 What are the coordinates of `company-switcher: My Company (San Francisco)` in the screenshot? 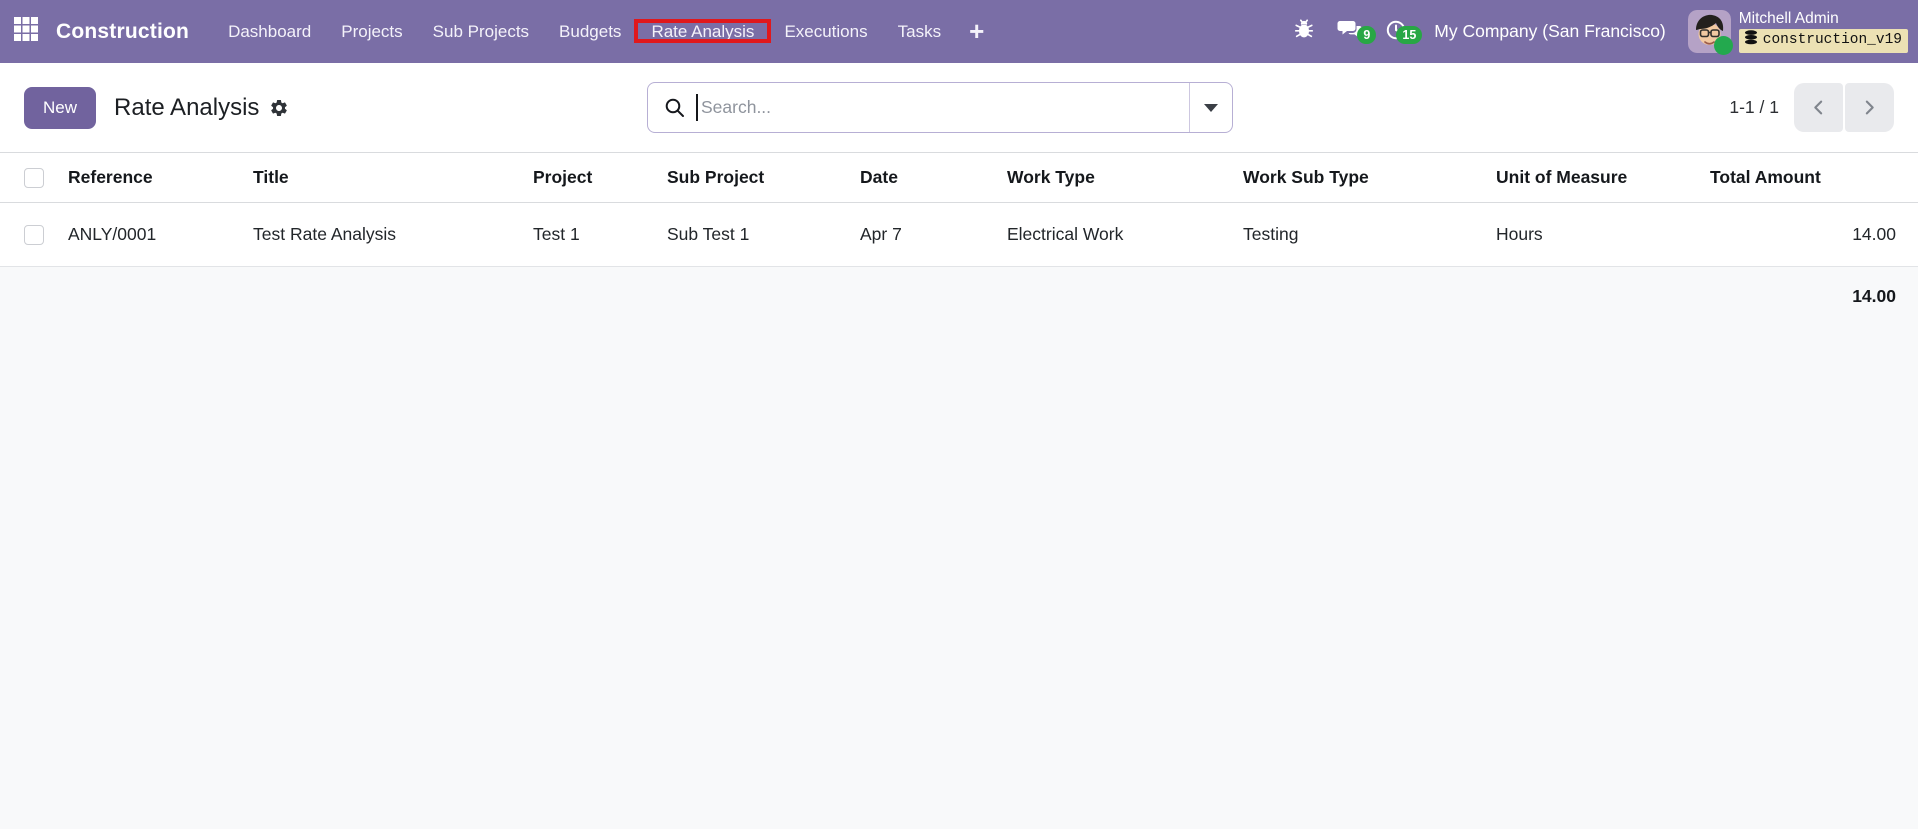 It's located at (1549, 31).